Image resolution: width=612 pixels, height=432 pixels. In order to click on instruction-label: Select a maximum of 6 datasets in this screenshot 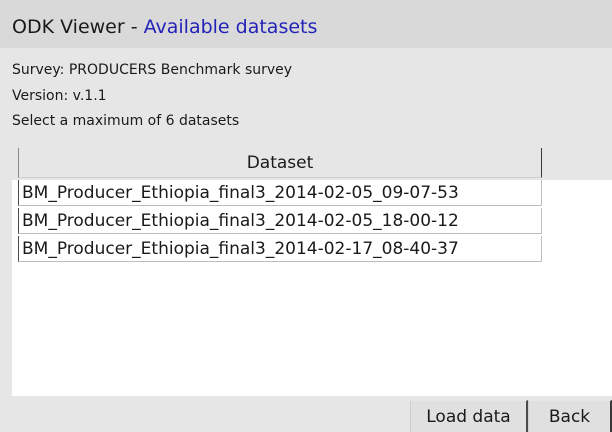, I will do `click(126, 121)`.